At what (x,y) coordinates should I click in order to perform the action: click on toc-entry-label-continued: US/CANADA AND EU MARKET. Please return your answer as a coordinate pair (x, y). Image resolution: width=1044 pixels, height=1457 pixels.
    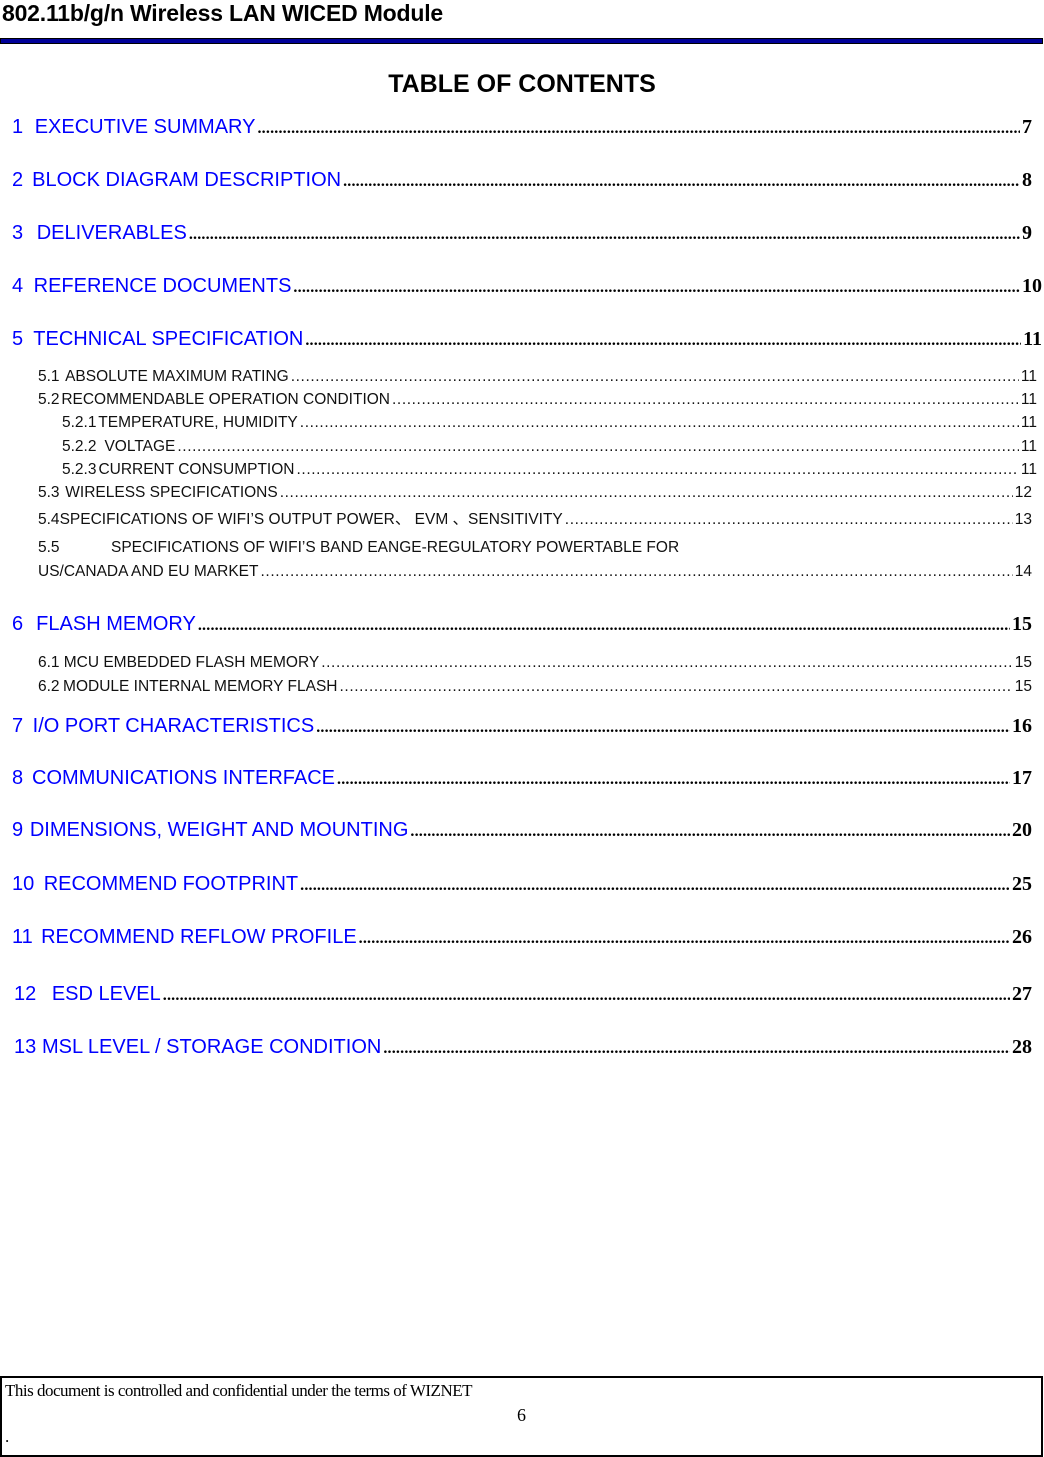
    Looking at the image, I should click on (148, 572).